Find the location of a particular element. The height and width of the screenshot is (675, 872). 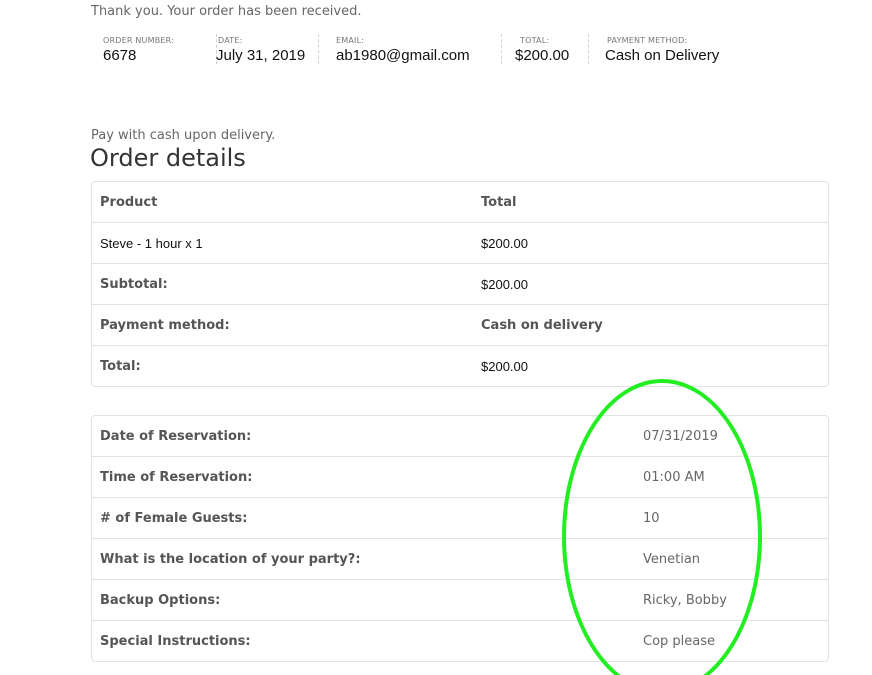

payment-method-value: Cash on Delivery is located at coordinates (662, 55).